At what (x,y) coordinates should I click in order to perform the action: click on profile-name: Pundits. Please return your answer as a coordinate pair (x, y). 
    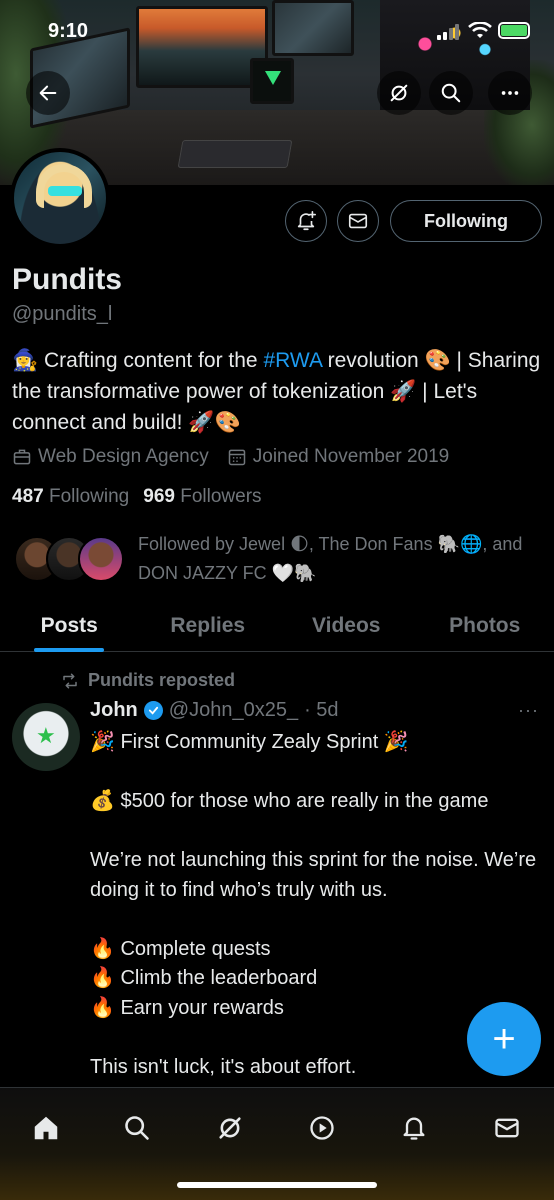
    Looking at the image, I should click on (67, 279).